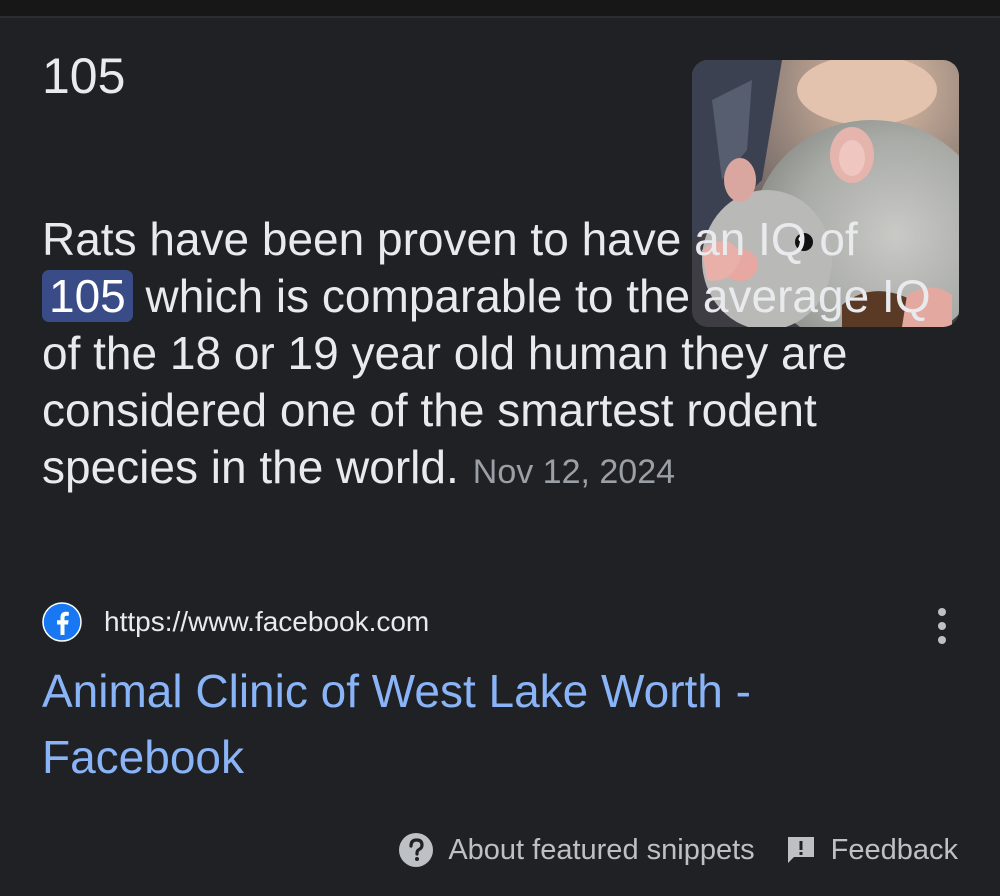 The width and height of the screenshot is (1000, 896). I want to click on snippet-text-before: Rats have been proven to have an IQ of, so click(450, 239).